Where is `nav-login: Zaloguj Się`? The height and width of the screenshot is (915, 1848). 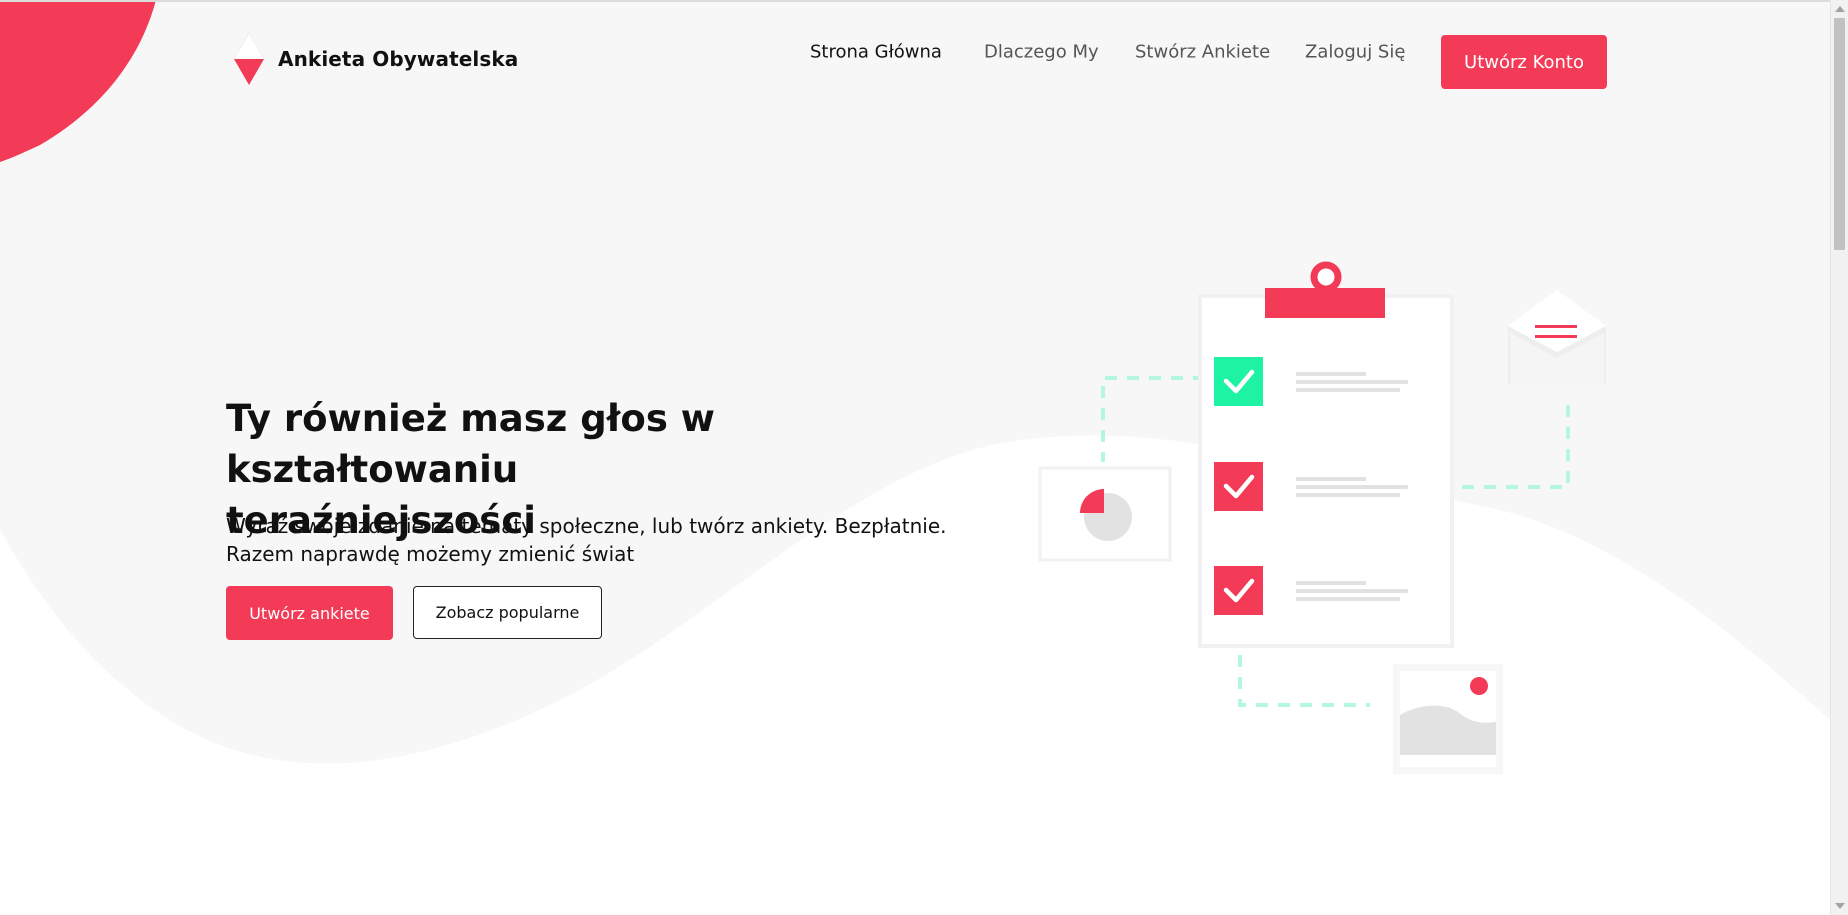
nav-login: Zaloguj Się is located at coordinates (1355, 52).